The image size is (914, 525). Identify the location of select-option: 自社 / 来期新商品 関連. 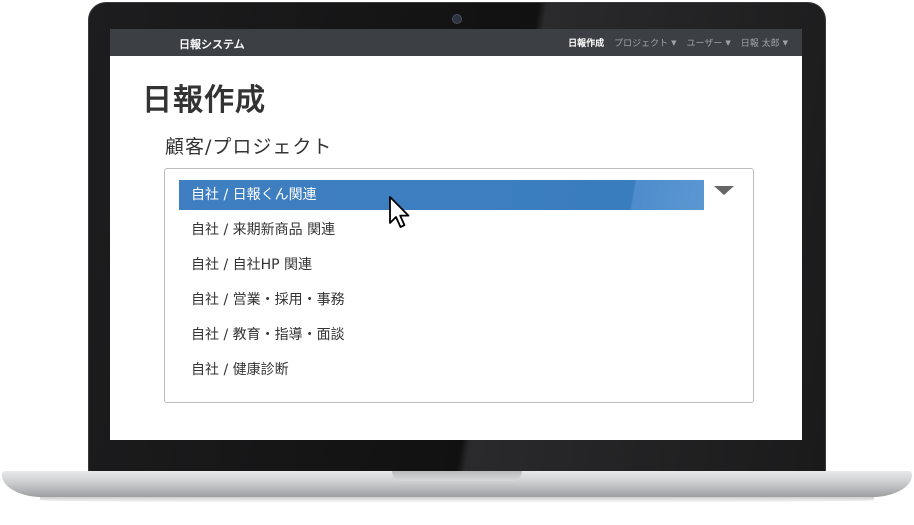
(257, 230).